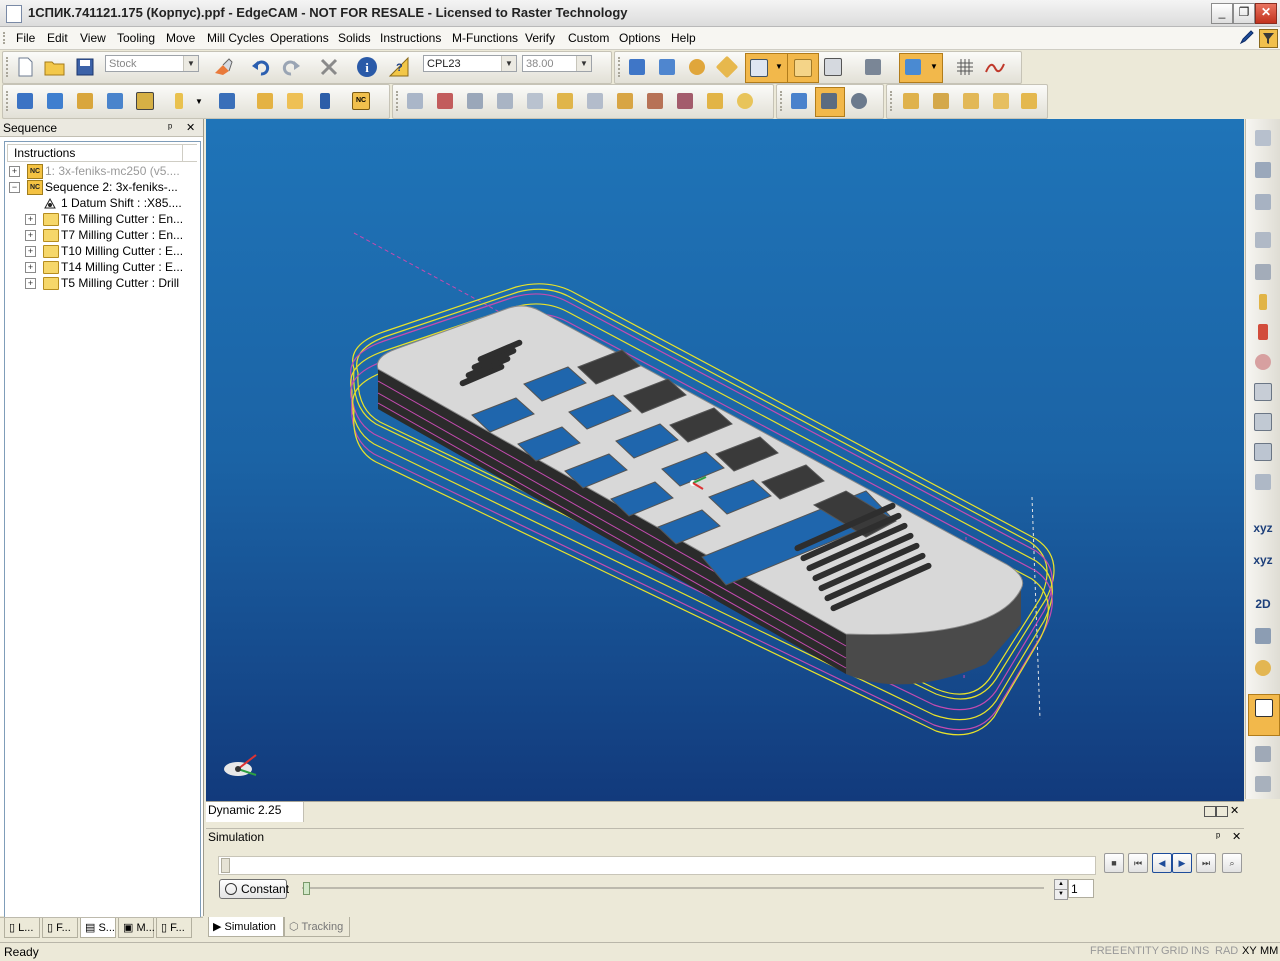 The width and height of the screenshot is (1280, 961). What do you see at coordinates (833, 67) in the screenshot?
I see `hidden-line-button` at bounding box center [833, 67].